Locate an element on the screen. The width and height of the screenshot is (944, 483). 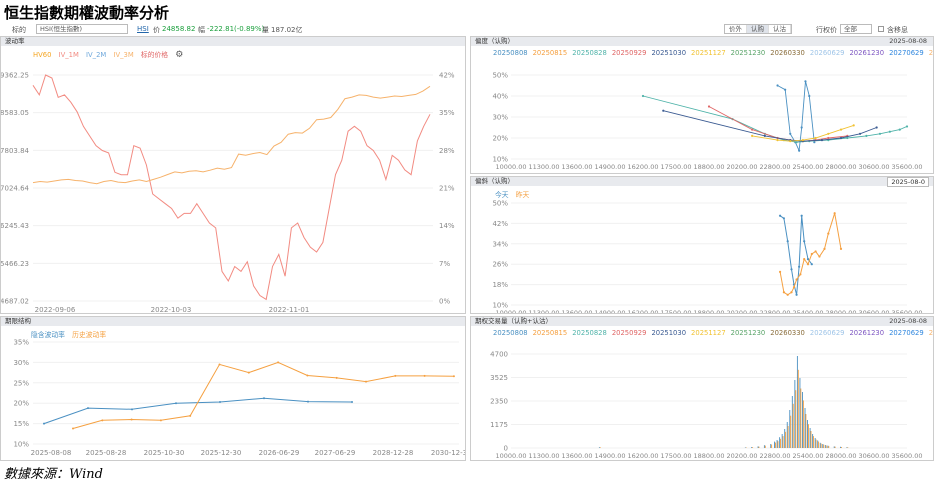
volume-y-tick: 1175 is located at coordinates (499, 425).